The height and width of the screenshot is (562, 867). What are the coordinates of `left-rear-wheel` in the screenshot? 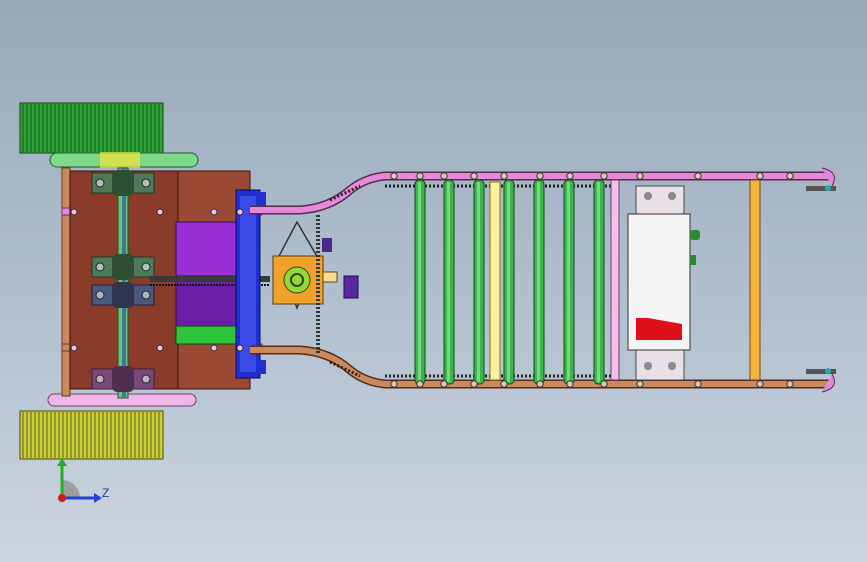 It's located at (109, 135).